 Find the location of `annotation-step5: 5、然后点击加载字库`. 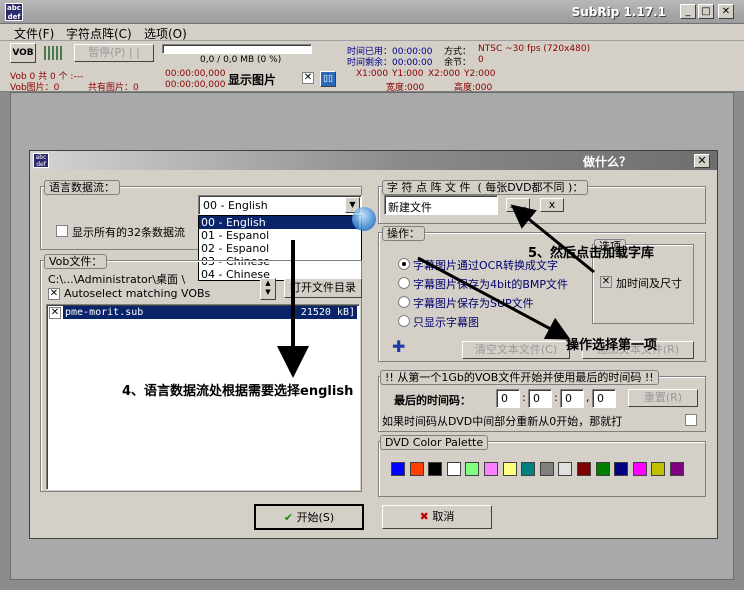

annotation-step5: 5、然后点击加载字库 is located at coordinates (591, 253).